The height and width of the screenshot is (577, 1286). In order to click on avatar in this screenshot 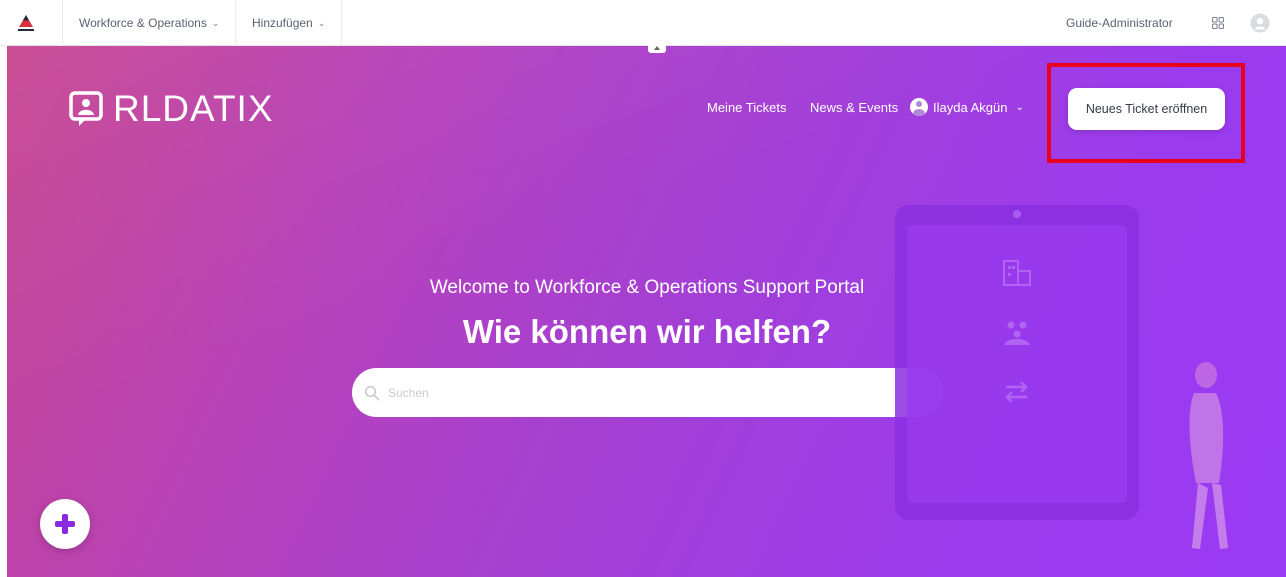, I will do `click(919, 107)`.